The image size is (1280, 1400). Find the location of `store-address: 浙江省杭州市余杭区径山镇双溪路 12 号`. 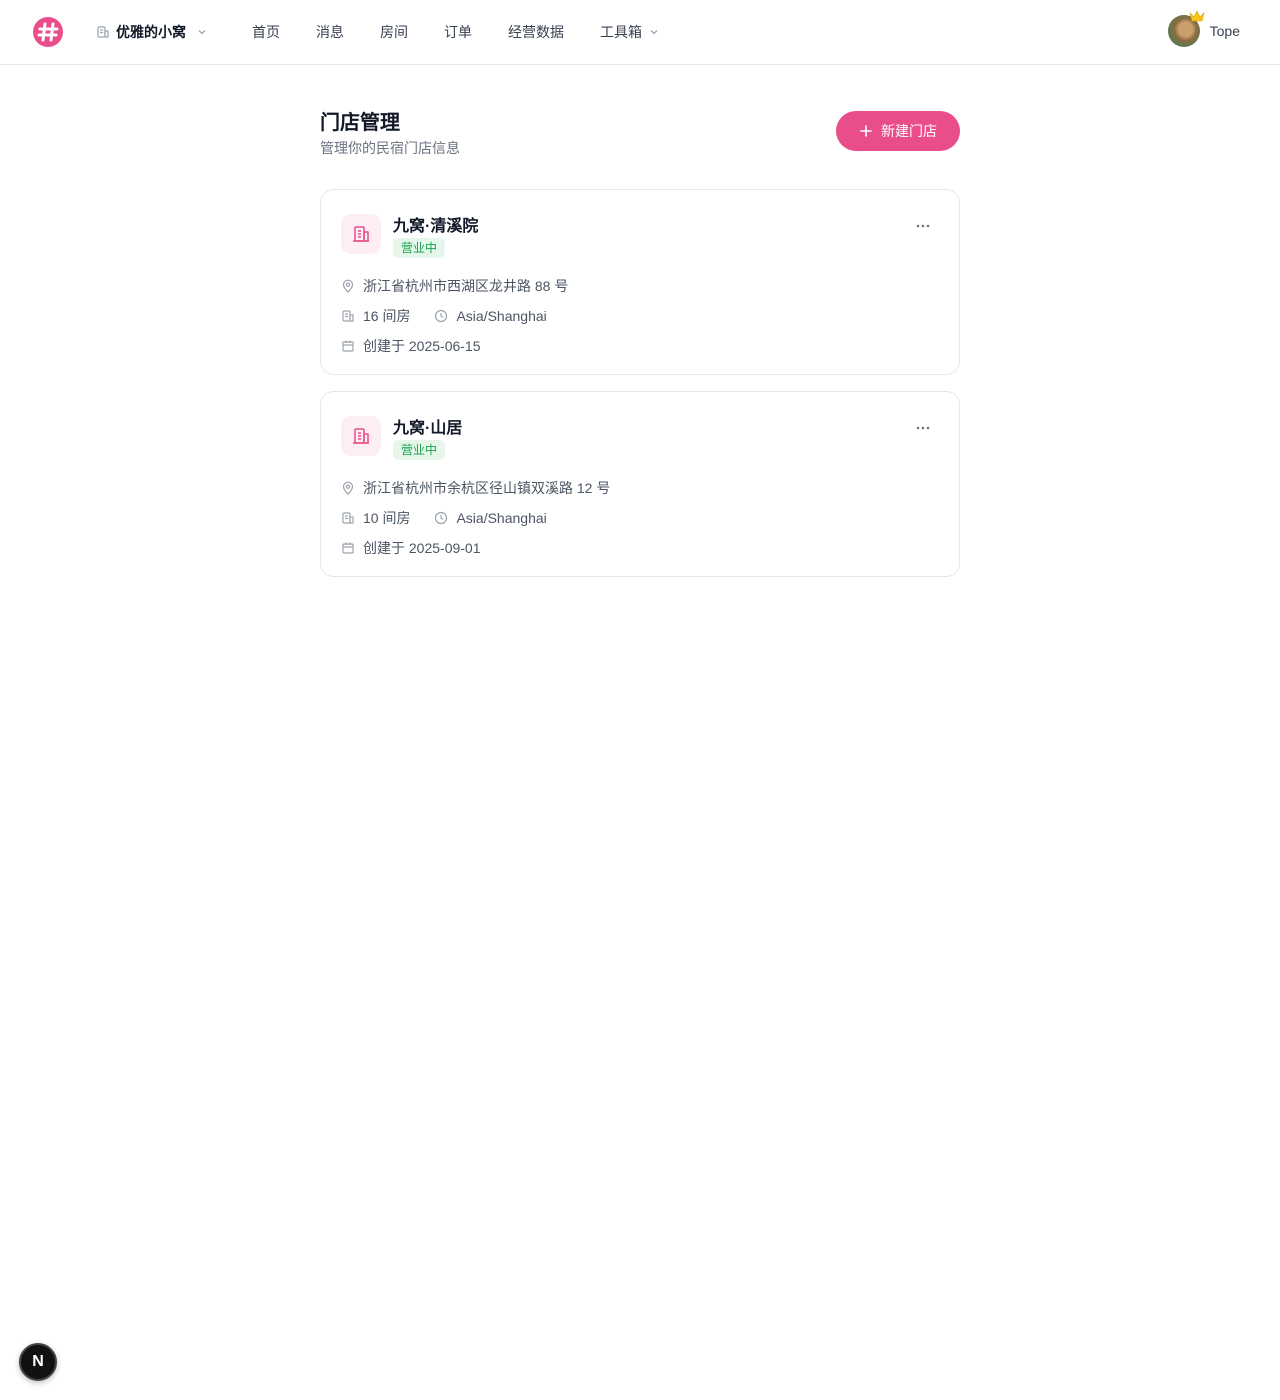

store-address: 浙江省杭州市余杭区径山镇双溪路 12 号 is located at coordinates (487, 488).